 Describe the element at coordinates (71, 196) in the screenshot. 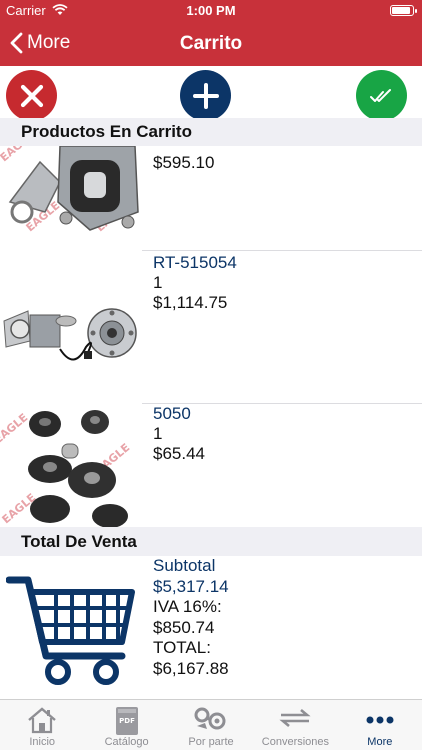

I see `product-image: EAGLE EAGLE EAGLE EAGLE` at that location.